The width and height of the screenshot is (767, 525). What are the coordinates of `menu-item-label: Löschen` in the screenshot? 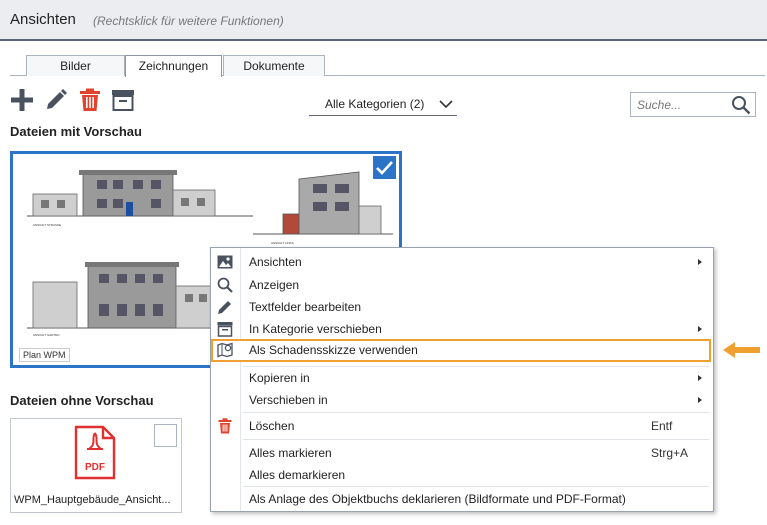 It's located at (272, 426).